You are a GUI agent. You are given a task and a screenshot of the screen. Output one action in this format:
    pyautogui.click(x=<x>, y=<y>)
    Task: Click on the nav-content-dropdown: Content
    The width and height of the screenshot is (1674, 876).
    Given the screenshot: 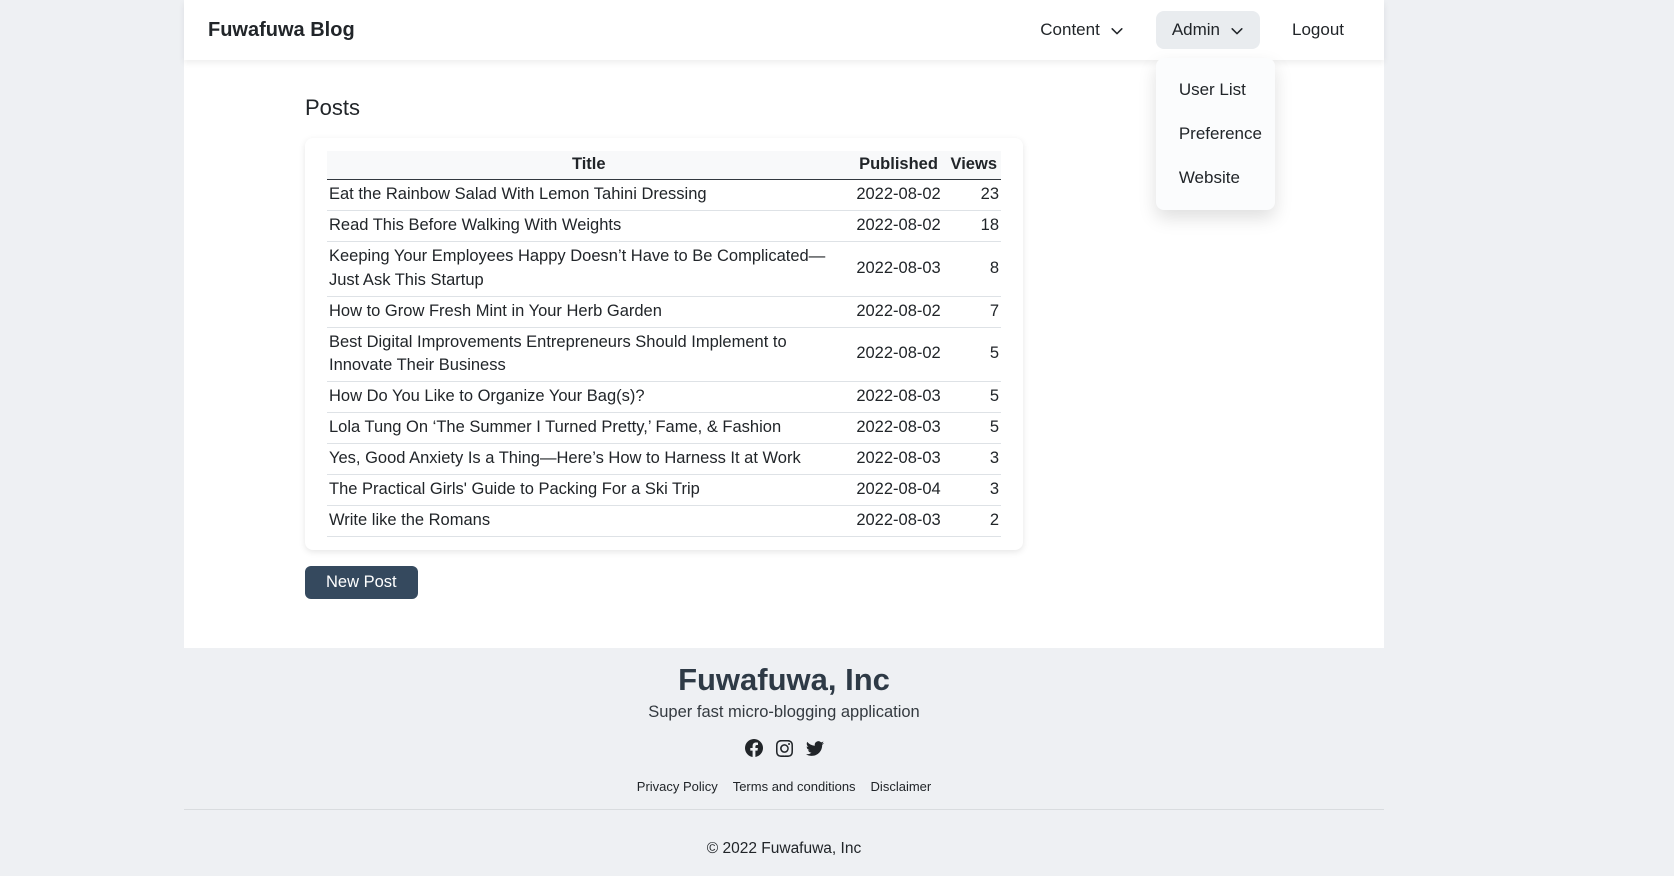 What is the action you would take?
    pyautogui.click(x=1082, y=30)
    